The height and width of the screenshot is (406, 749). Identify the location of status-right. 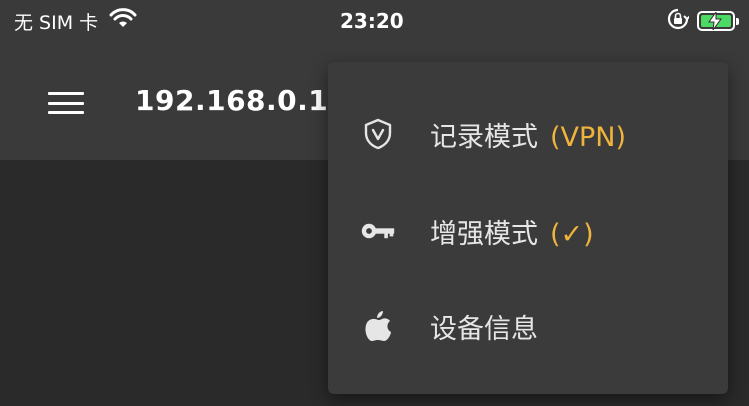
(703, 21).